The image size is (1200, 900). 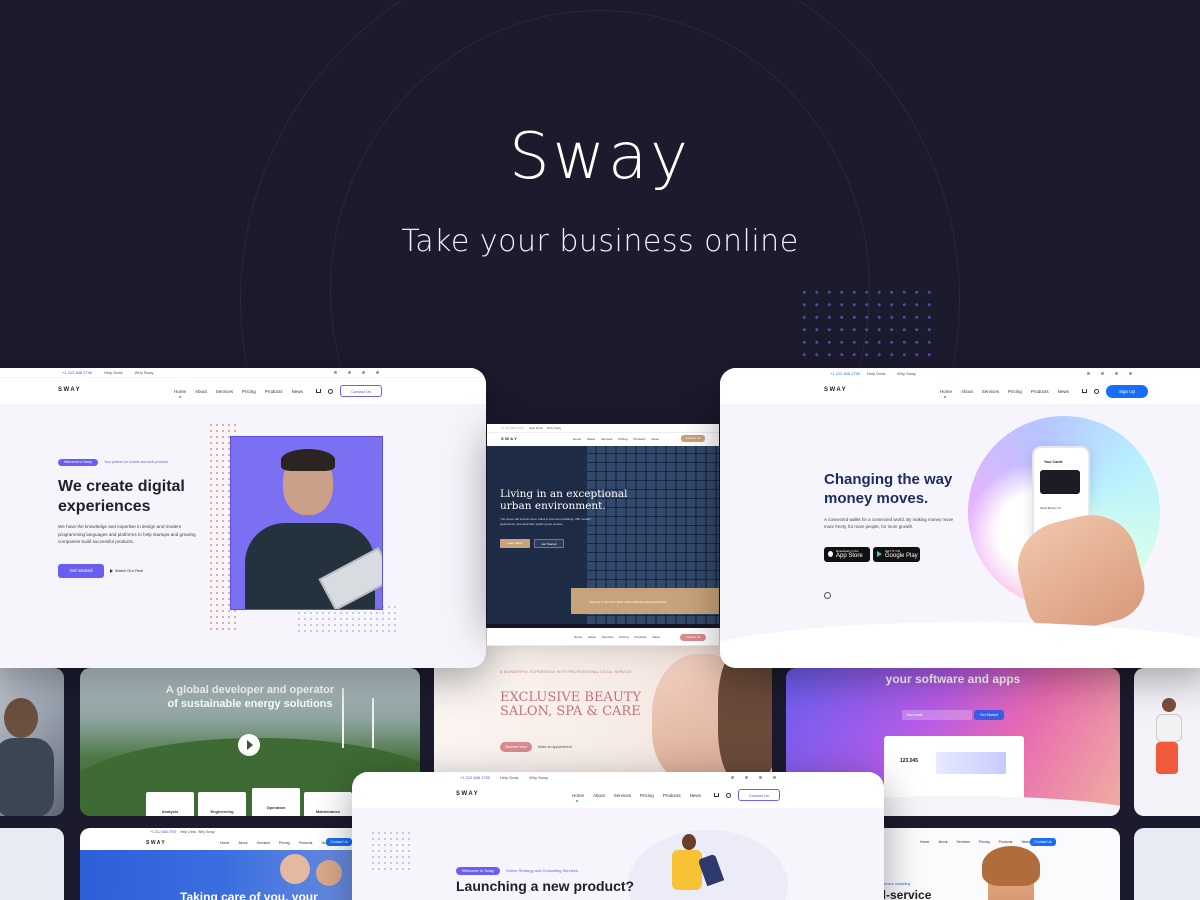 I want to click on fullservice-contact-button: Contact Us, so click(x=1043, y=842).